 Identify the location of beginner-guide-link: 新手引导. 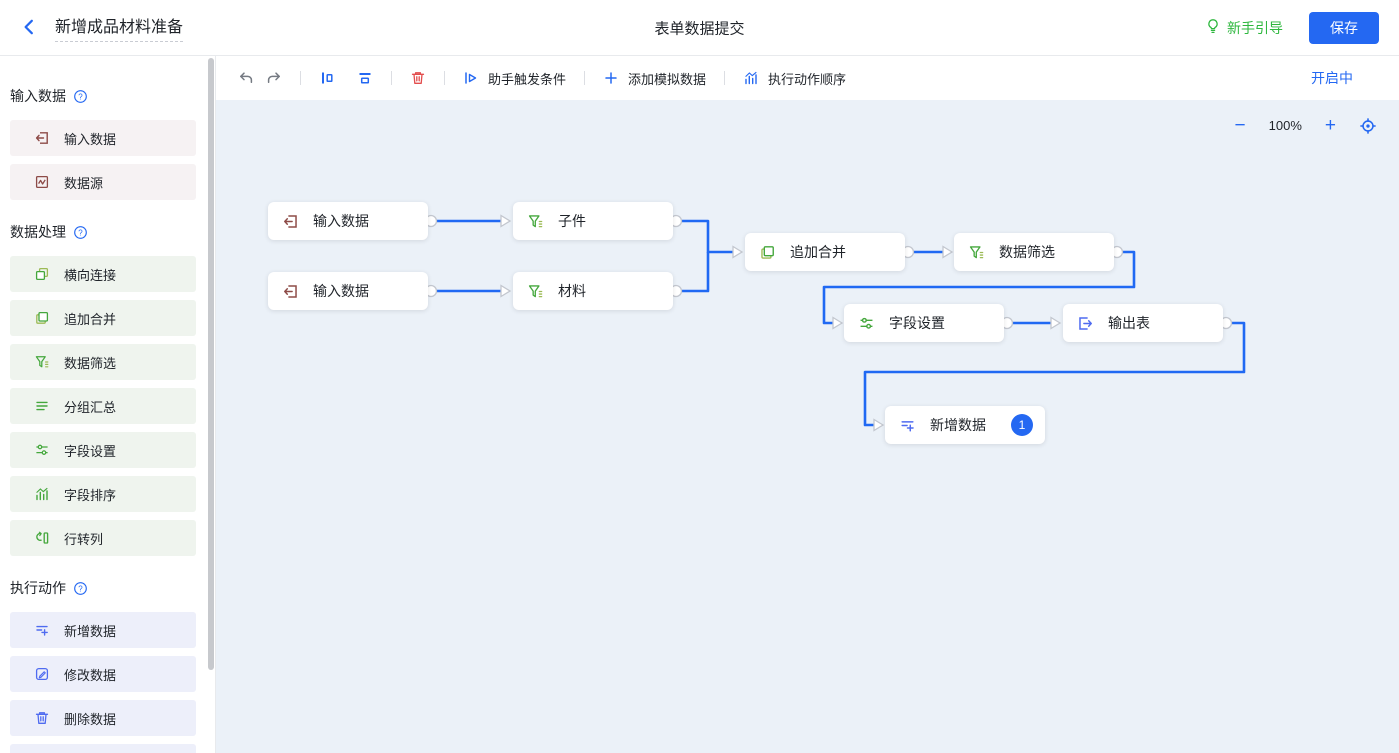
(1244, 28).